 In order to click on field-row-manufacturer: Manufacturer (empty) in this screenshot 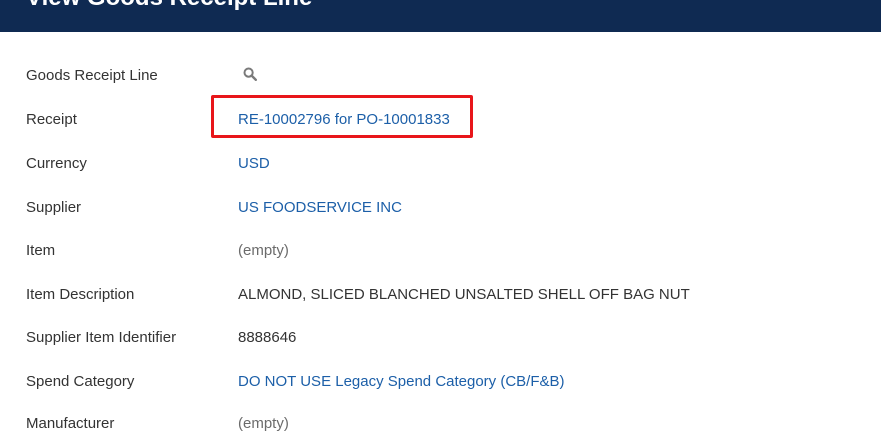, I will do `click(440, 424)`.